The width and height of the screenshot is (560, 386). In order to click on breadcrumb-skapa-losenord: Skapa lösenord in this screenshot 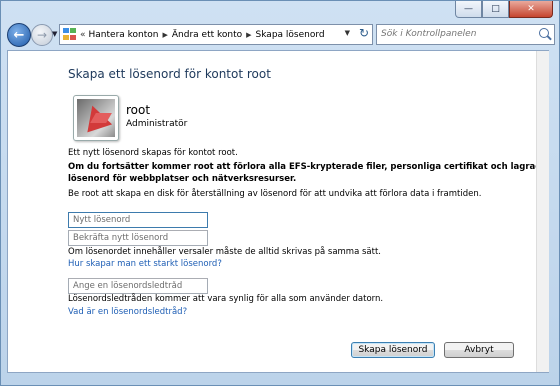, I will do `click(290, 35)`.